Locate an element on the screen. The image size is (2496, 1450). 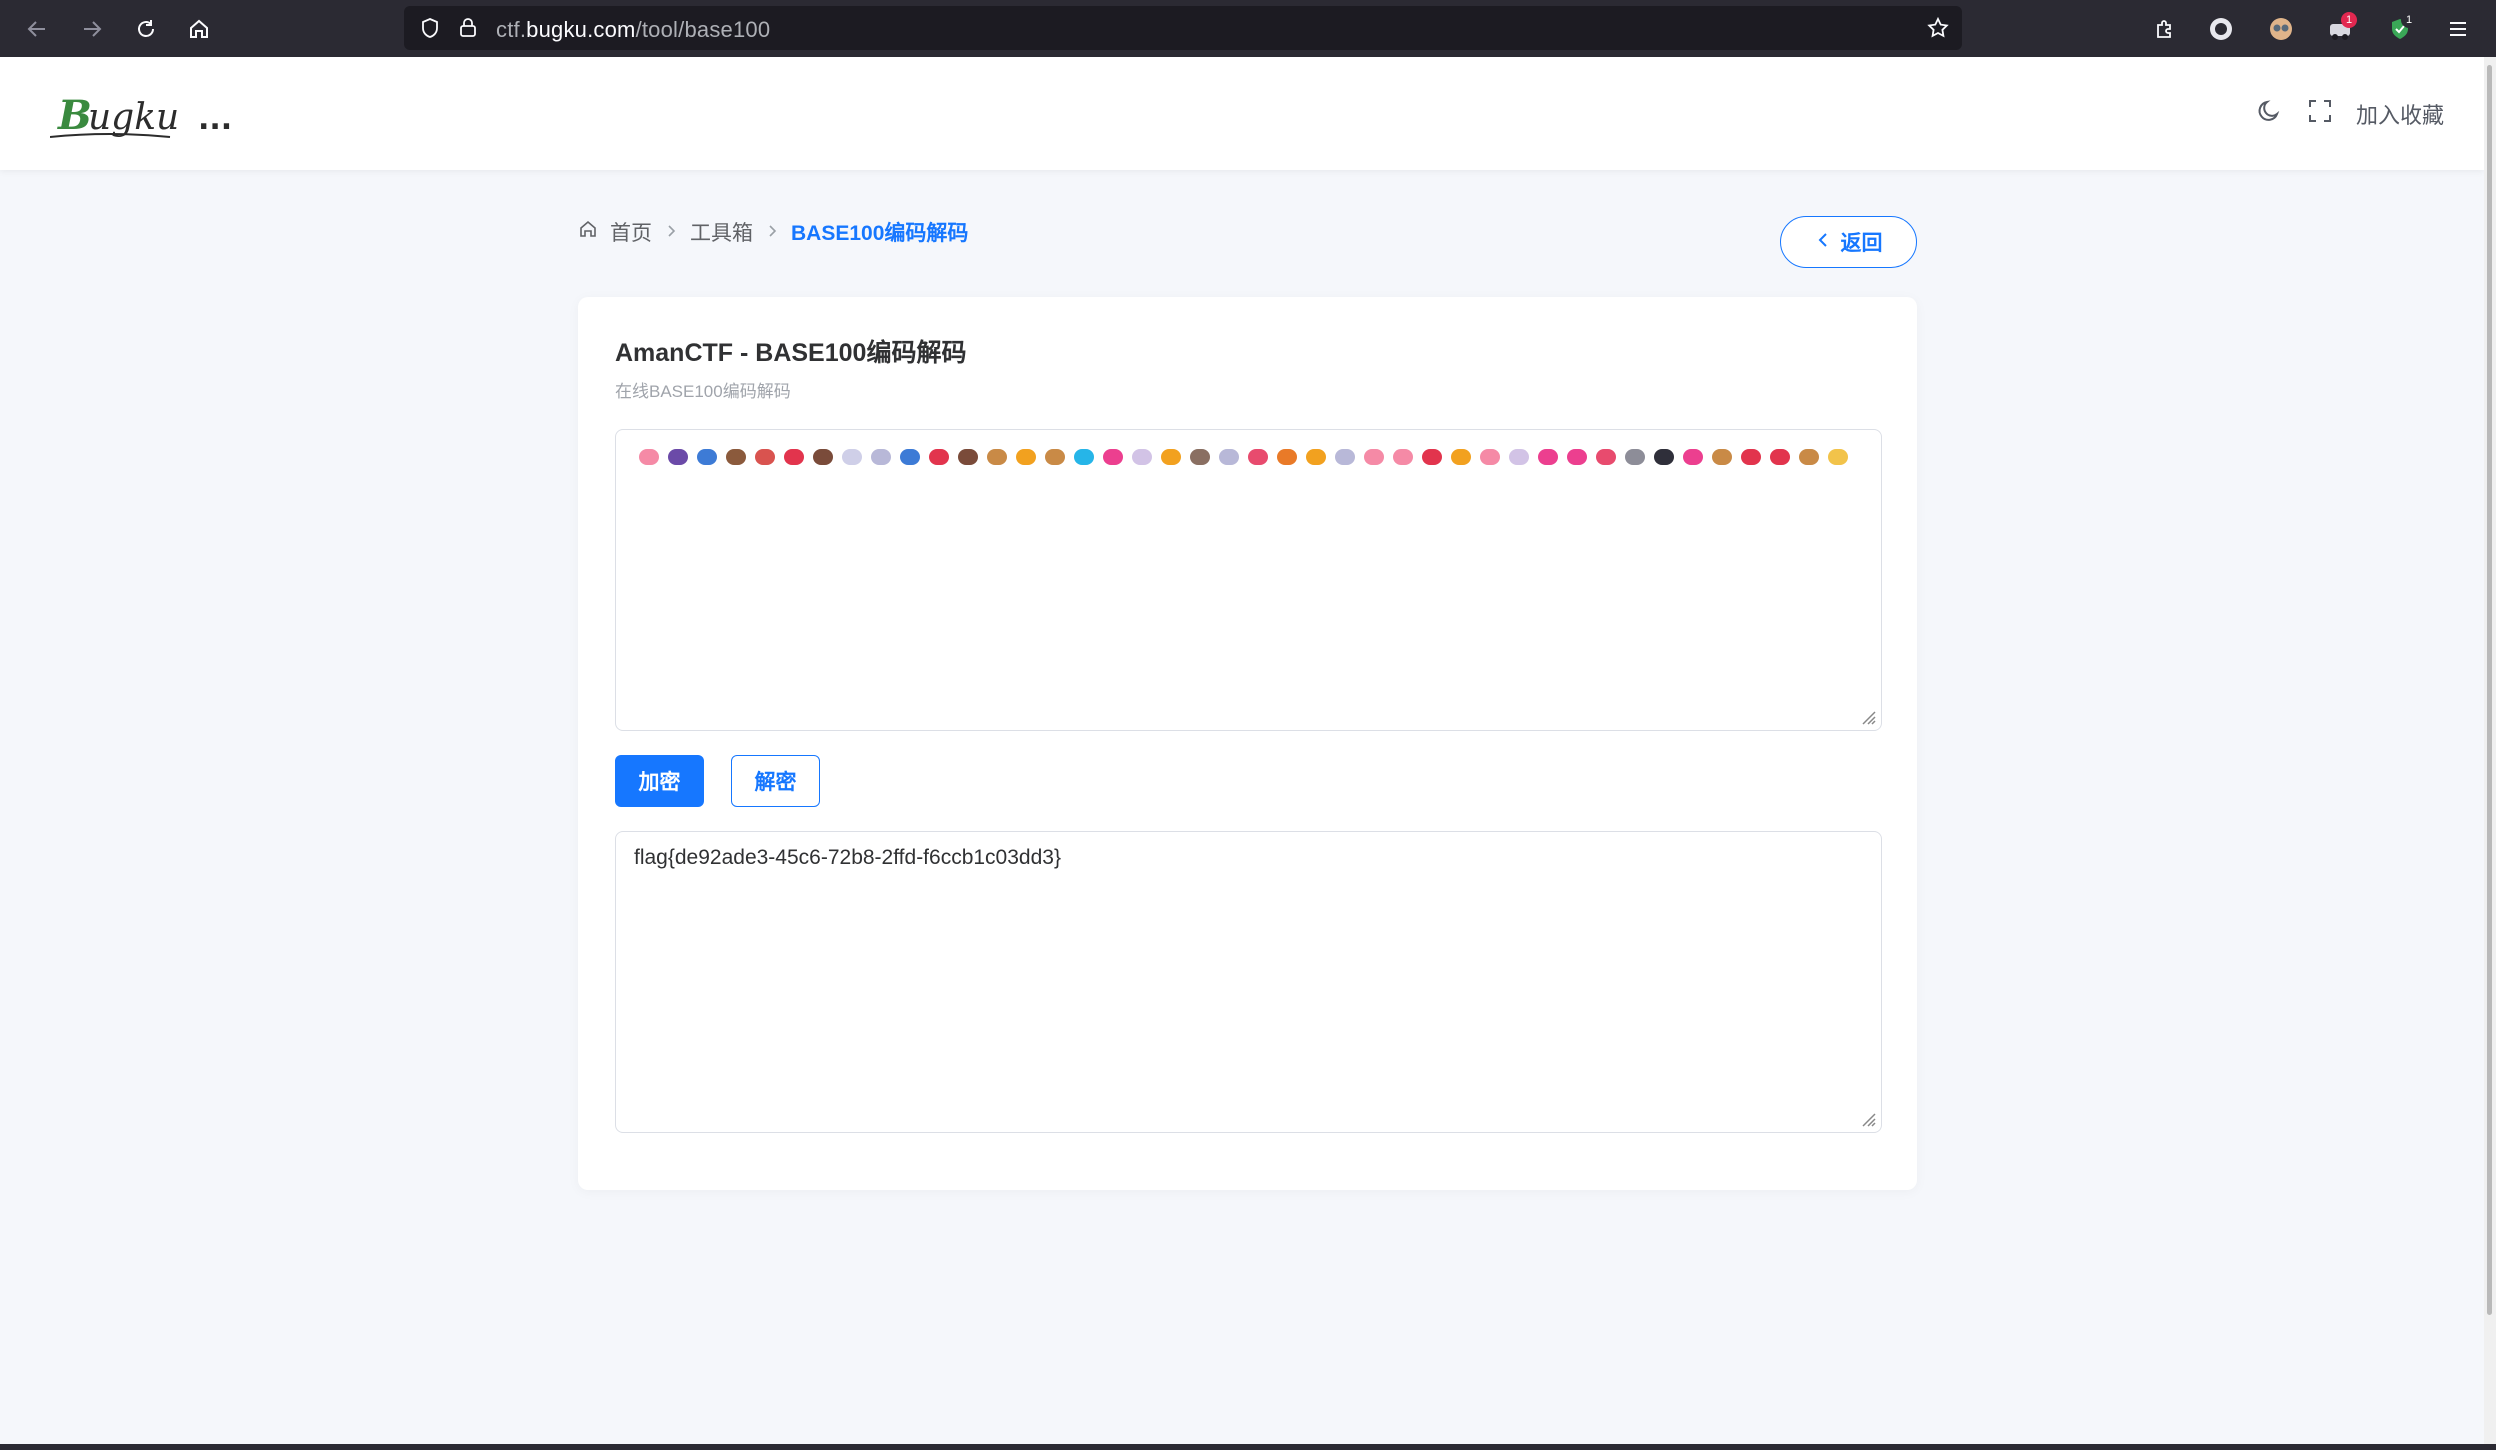
add-to-favorites-link: 加入收藏 is located at coordinates (2400, 114).